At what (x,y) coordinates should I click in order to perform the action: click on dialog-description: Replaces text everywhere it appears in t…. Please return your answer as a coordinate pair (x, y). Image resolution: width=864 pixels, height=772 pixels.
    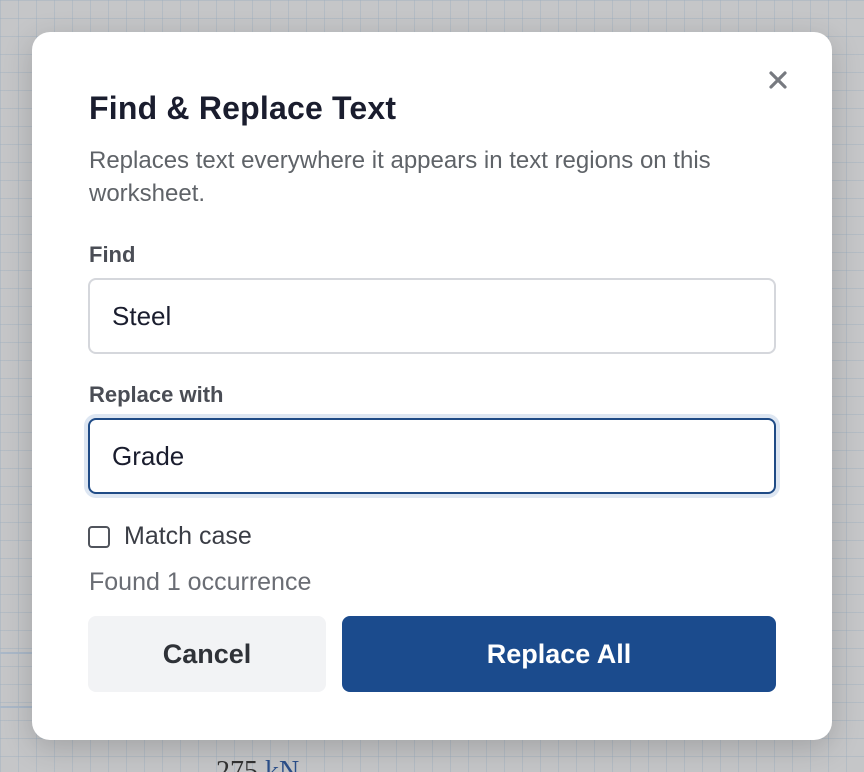
    Looking at the image, I should click on (400, 177).